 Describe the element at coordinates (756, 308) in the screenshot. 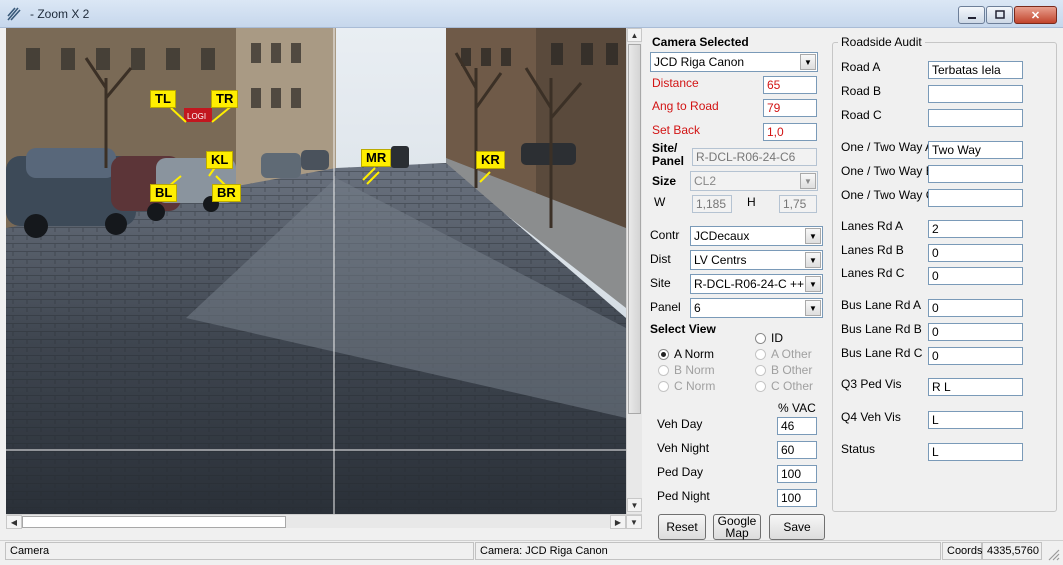

I see `panel-select: 6 ▼` at that location.